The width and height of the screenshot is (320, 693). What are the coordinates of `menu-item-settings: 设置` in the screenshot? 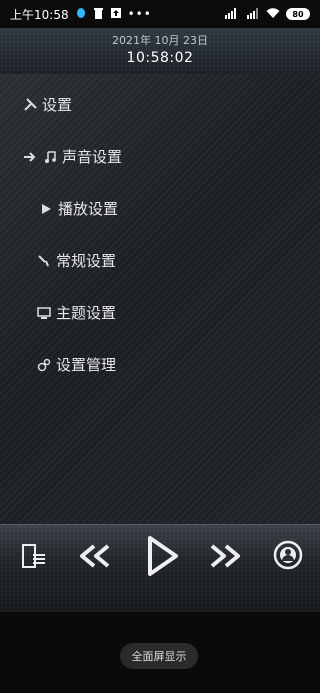 It's located at (47, 104).